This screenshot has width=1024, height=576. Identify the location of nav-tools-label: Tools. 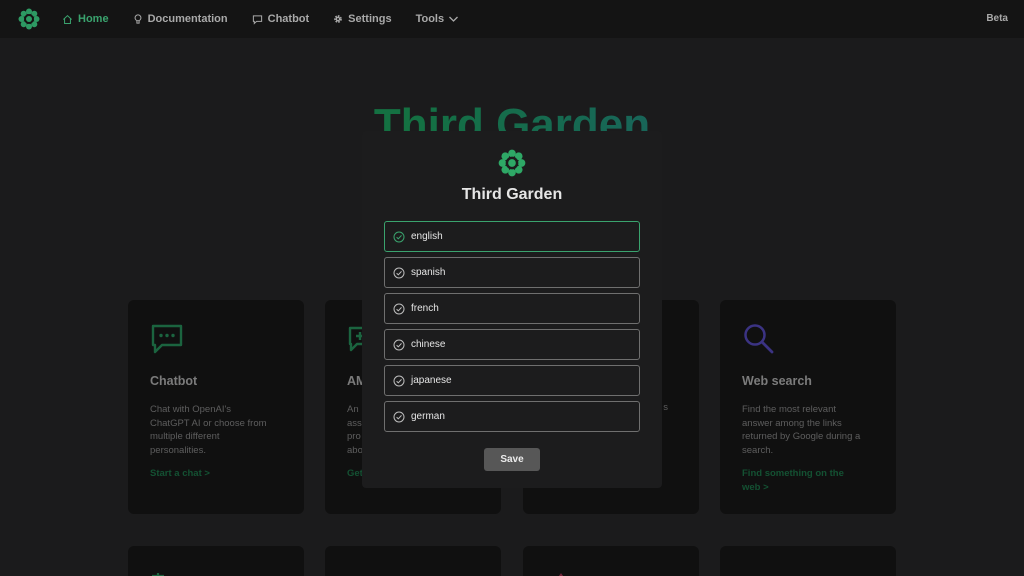
(430, 19).